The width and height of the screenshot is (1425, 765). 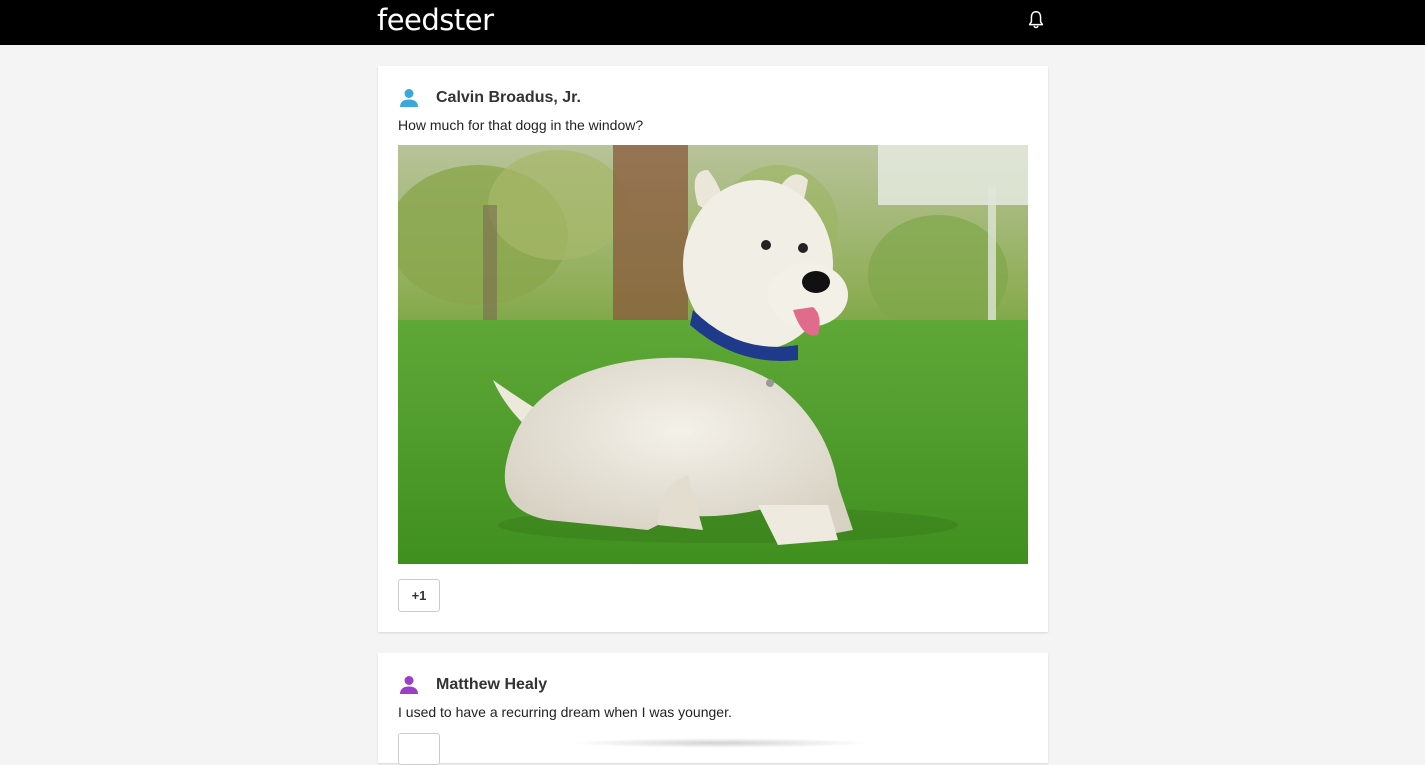 What do you see at coordinates (521, 125) in the screenshot?
I see `post-text: How much for that dogg in the window?` at bounding box center [521, 125].